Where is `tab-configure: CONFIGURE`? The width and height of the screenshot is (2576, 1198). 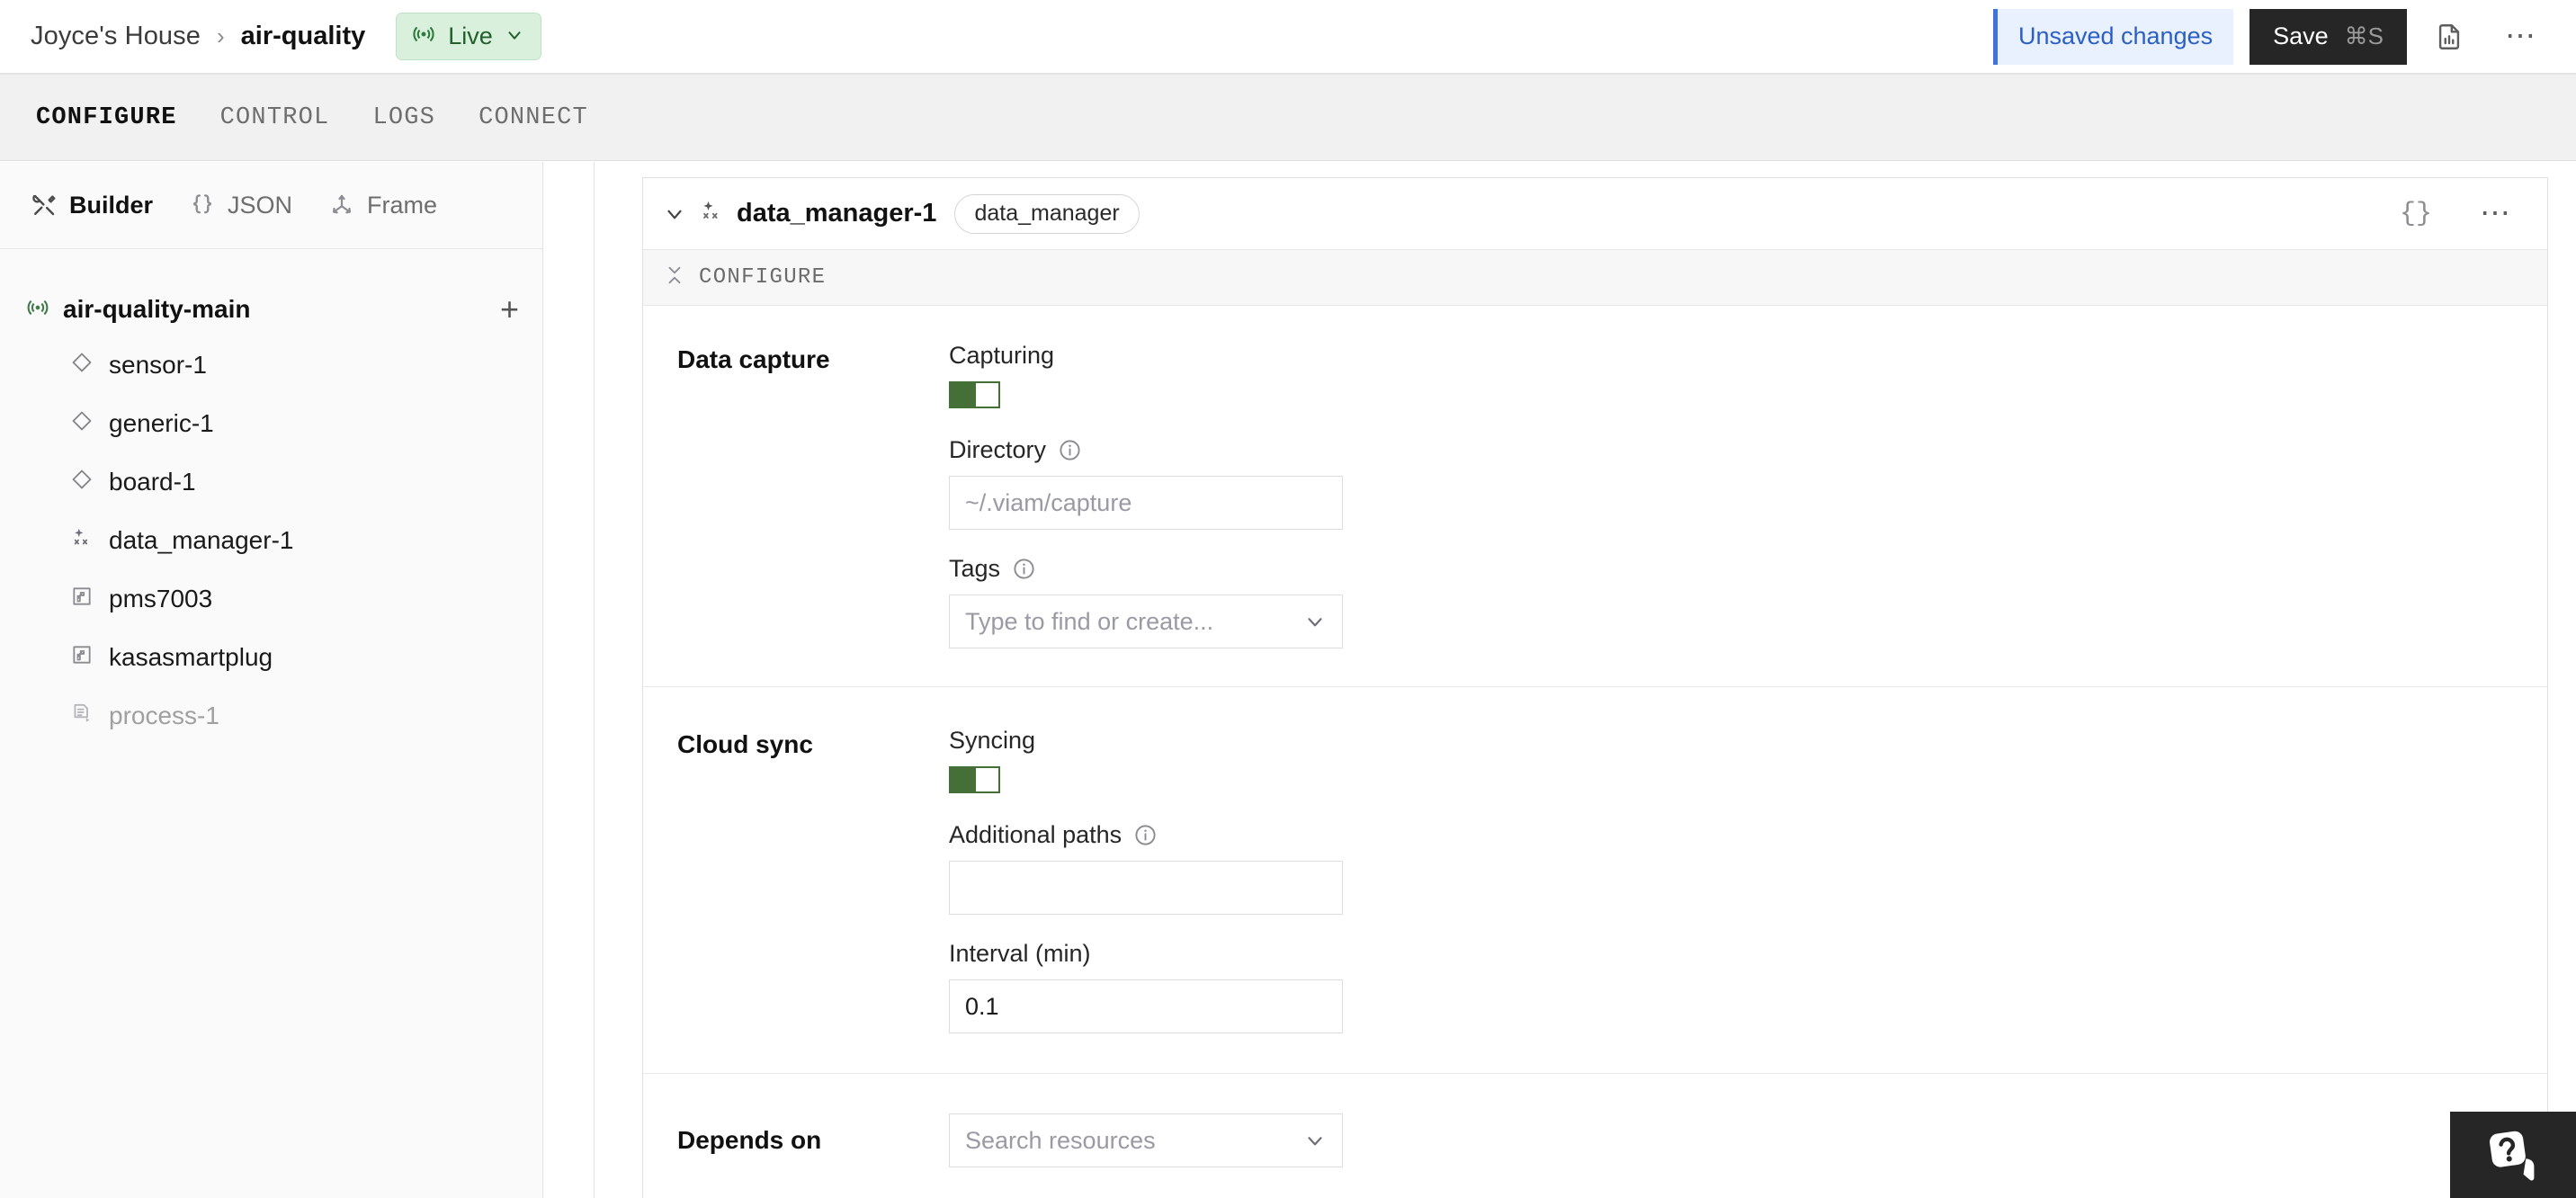 tab-configure: CONFIGURE is located at coordinates (106, 118).